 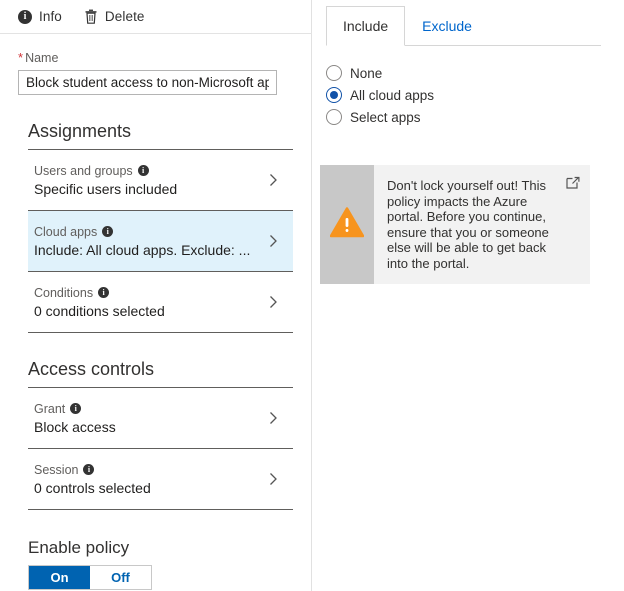 I want to click on enable-policy-toggle: On Off, so click(x=90, y=577).